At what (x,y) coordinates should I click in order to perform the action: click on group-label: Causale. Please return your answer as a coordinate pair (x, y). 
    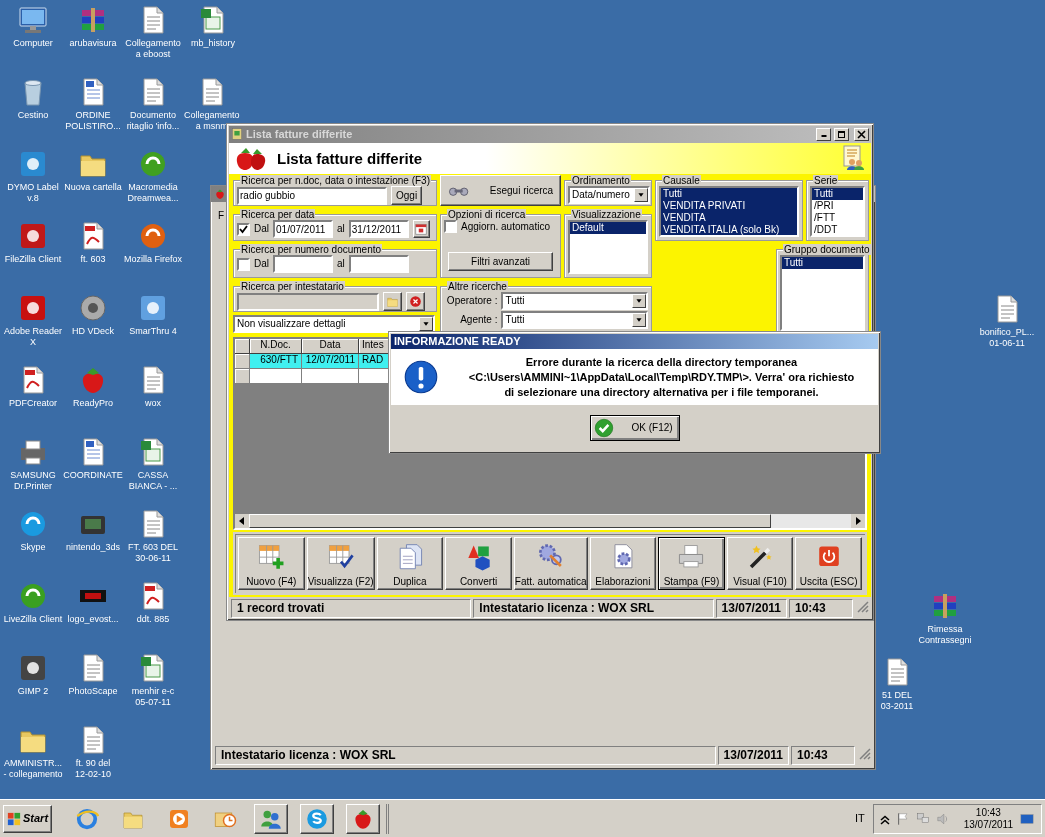
    Looking at the image, I should click on (681, 180).